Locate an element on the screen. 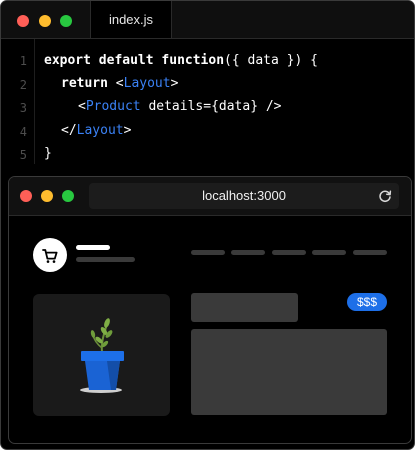 The height and width of the screenshot is (450, 415). code-line-1: export default function({ data }) { is located at coordinates (181, 60).